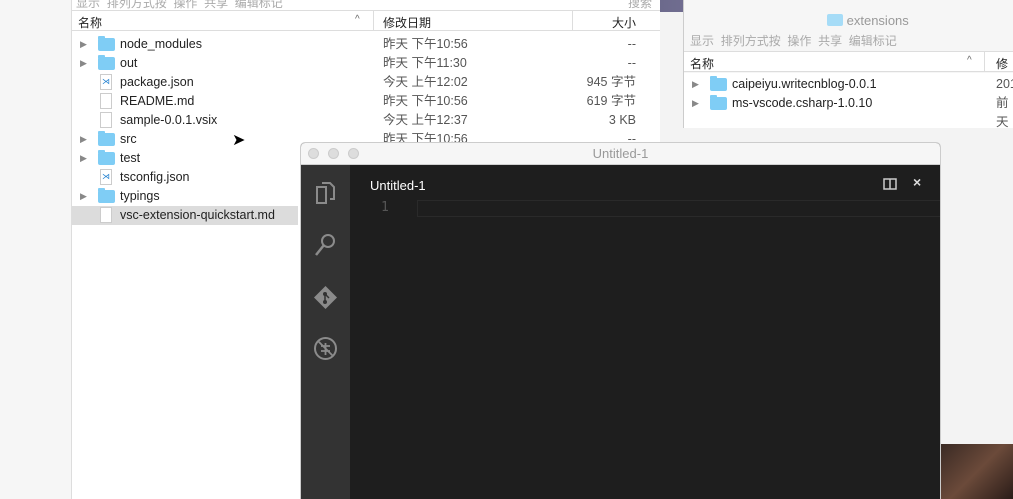  What do you see at coordinates (128, 139) in the screenshot?
I see `file-name: src` at bounding box center [128, 139].